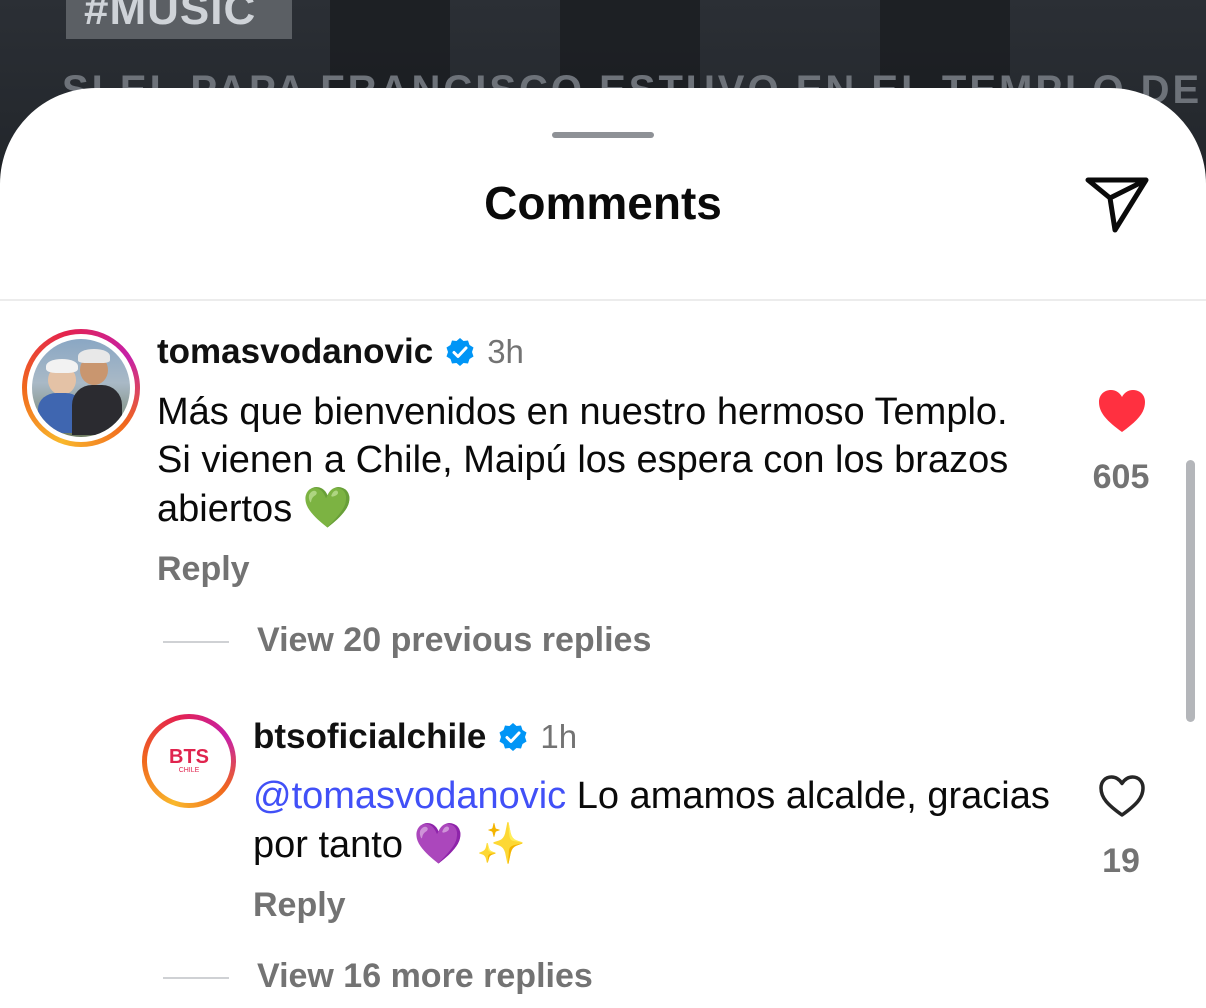 The width and height of the screenshot is (1206, 1008). What do you see at coordinates (327, 508) in the screenshot?
I see `green-heart-emoji: 💚` at bounding box center [327, 508].